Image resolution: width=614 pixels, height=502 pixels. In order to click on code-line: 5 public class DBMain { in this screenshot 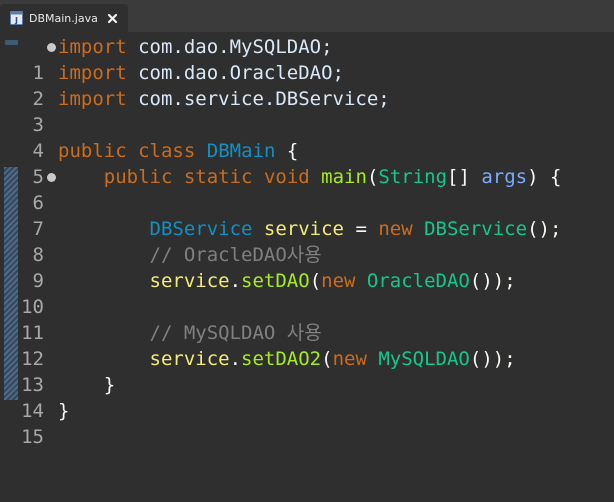, I will do `click(307, 163)`.